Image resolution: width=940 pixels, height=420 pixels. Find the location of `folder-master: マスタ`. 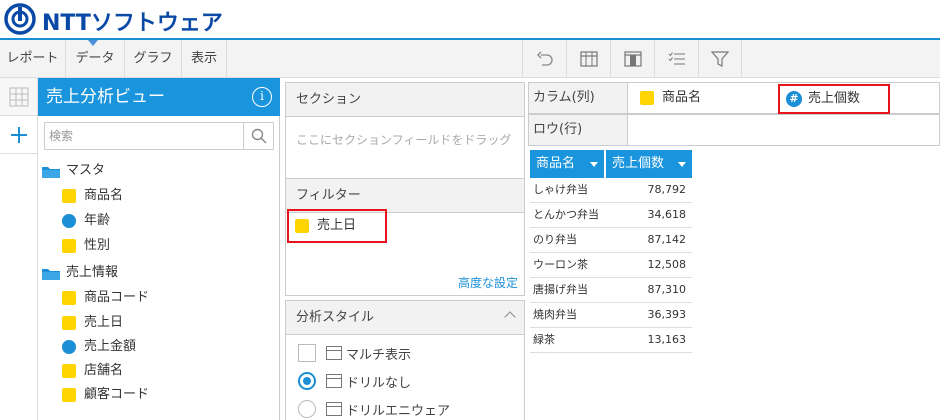

folder-master: マスタ is located at coordinates (73, 171).